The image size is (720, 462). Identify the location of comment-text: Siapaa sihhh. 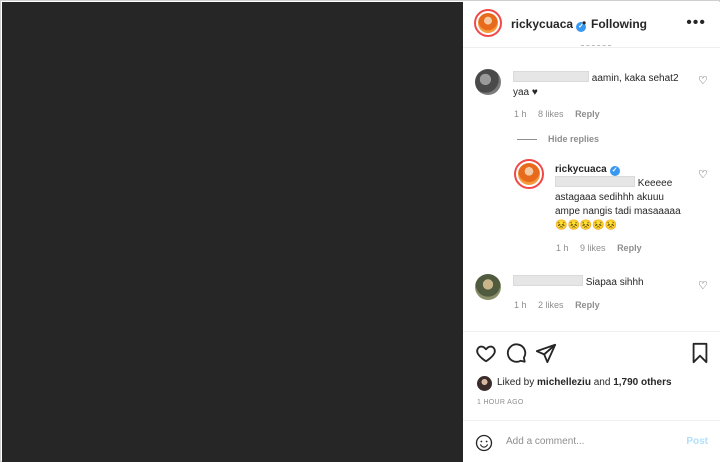
(603, 282).